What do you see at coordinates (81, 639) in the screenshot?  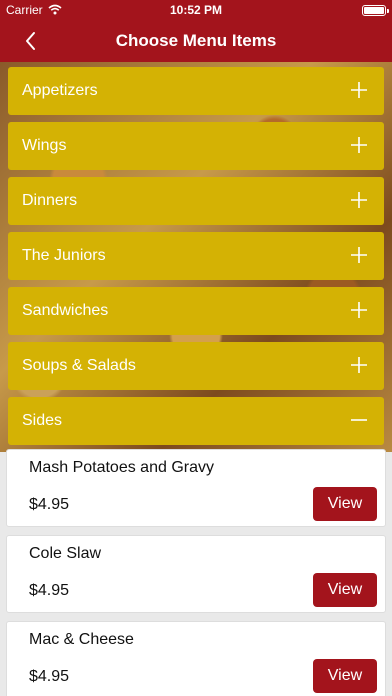 I see `item-name: Mac & Cheese` at bounding box center [81, 639].